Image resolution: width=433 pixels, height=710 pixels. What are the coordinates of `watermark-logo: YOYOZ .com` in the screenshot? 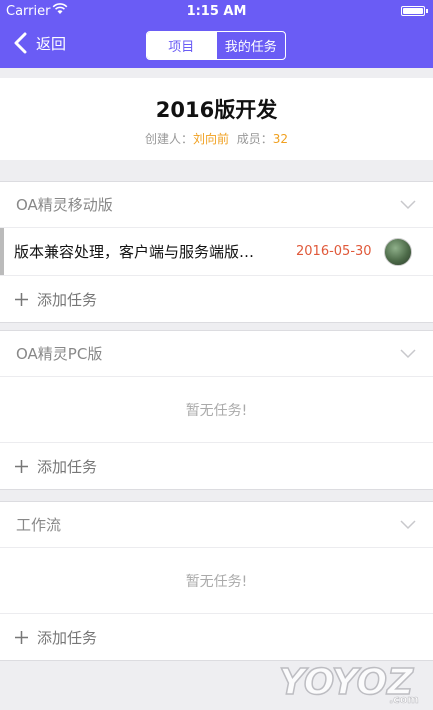 It's located at (348, 683).